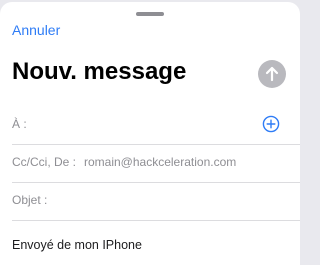 The image size is (320, 265). Describe the element at coordinates (44, 162) in the screenshot. I see `cc-from-label: Cc/Cci, De :` at that location.